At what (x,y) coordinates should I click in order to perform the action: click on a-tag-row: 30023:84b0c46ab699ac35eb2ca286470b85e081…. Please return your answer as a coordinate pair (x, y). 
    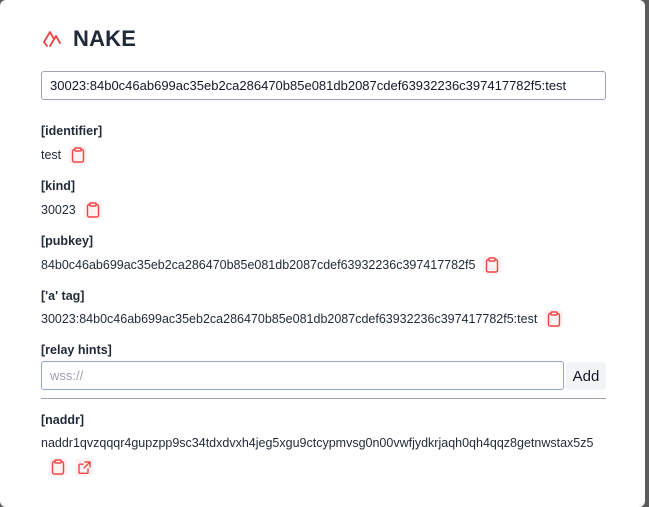
    Looking at the image, I should click on (302, 319).